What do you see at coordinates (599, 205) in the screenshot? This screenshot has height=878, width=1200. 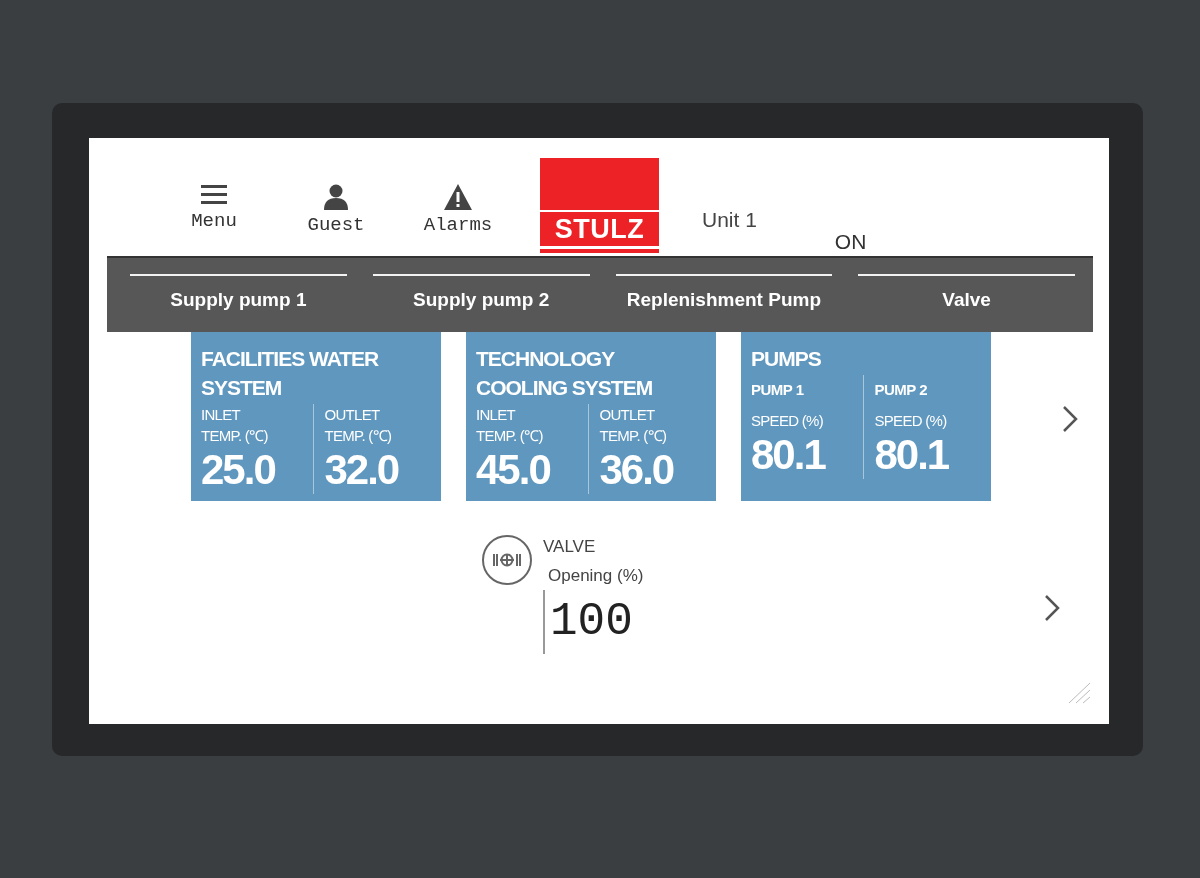 I see `logo: STULZ` at bounding box center [599, 205].